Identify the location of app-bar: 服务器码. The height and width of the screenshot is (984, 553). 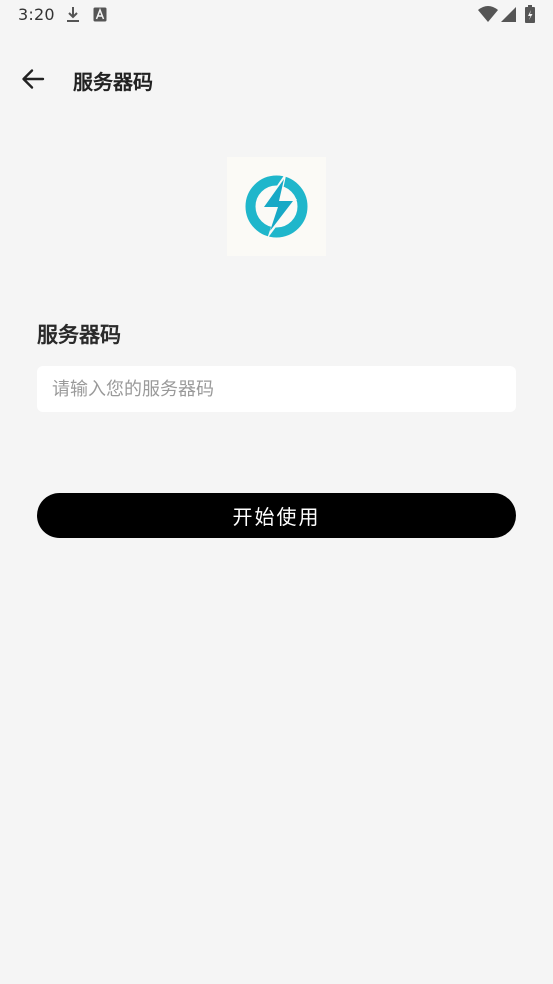
(276, 78).